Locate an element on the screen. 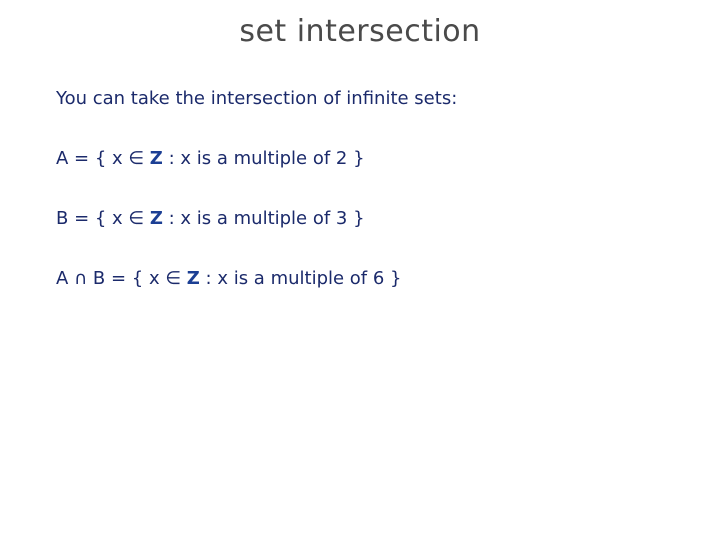 This screenshot has width=720, height=540. set-b-definition: B = { x ∈ Z : x is a multiple of 3 } is located at coordinates (210, 218).